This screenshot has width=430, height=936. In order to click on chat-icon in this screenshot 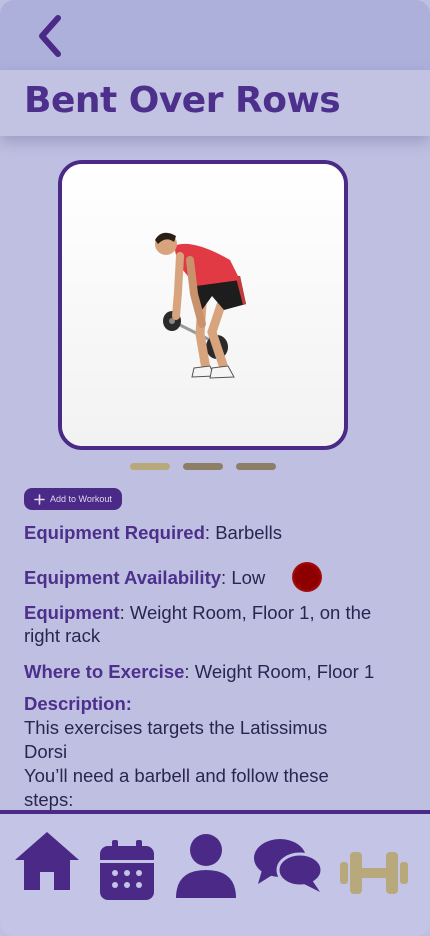, I will do `click(289, 865)`.